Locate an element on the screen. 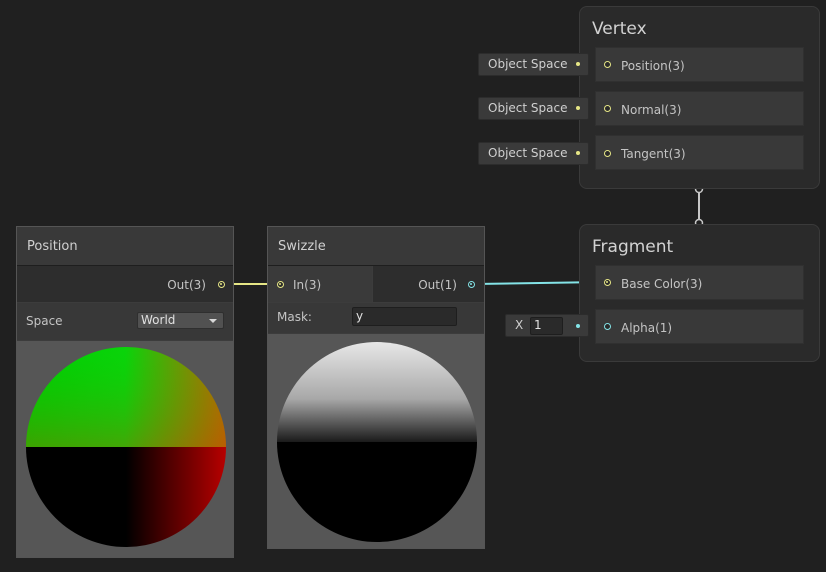 The image size is (826, 572). swizzle-mask-input: y is located at coordinates (404, 316).